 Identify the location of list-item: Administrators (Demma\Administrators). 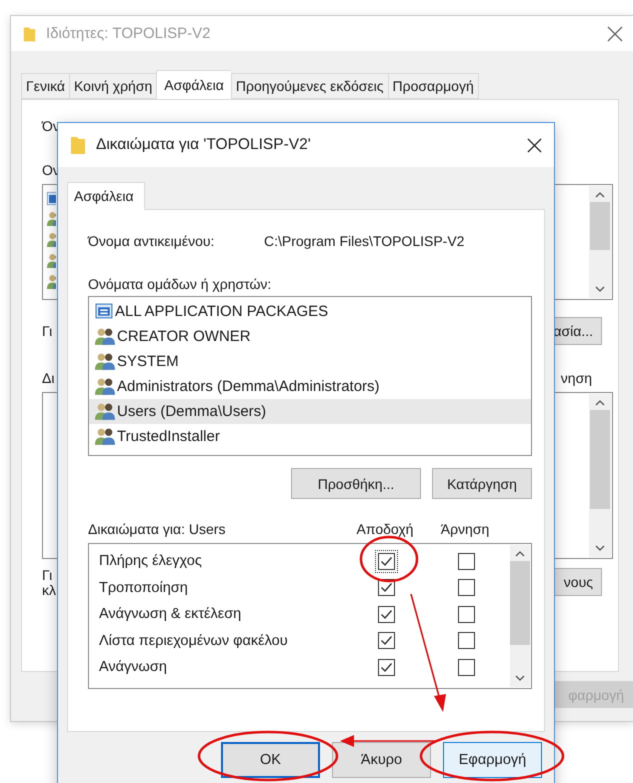
(310, 386).